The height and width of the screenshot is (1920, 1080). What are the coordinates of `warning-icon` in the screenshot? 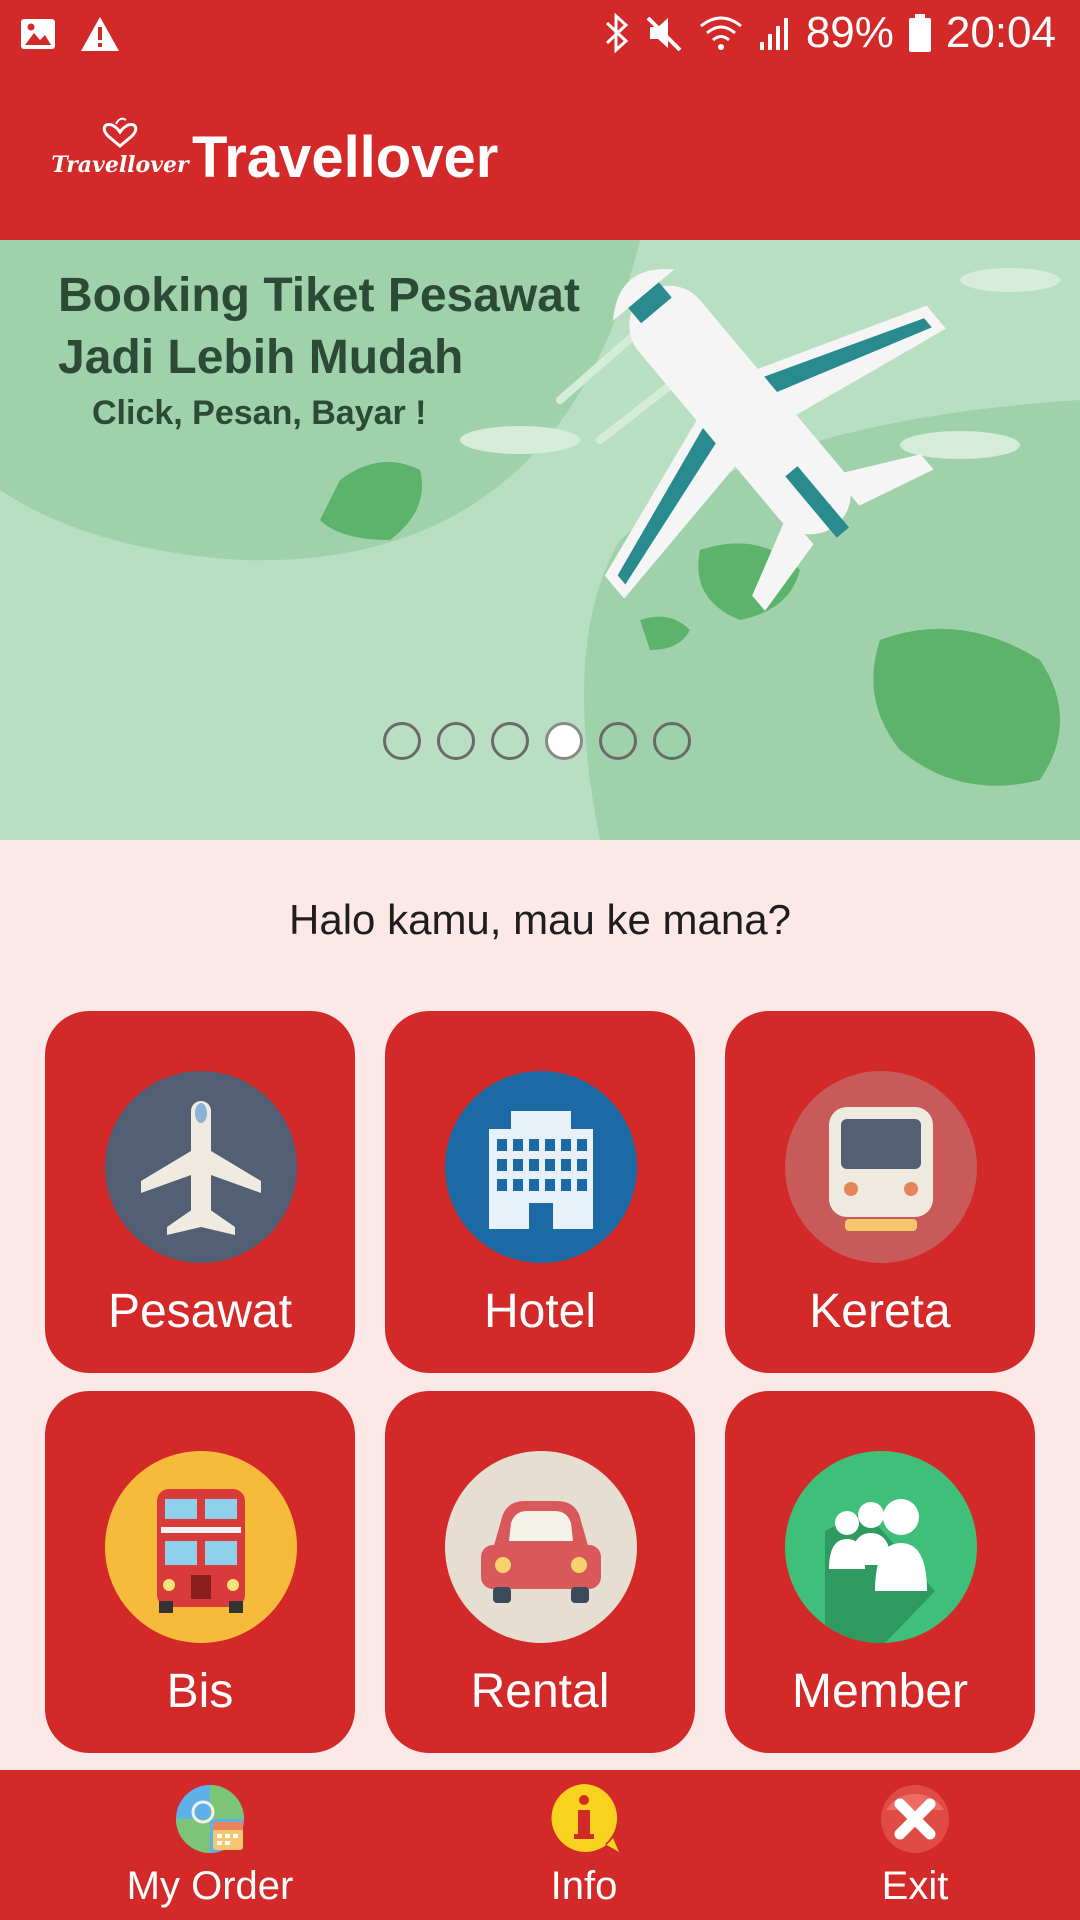 It's located at (100, 34).